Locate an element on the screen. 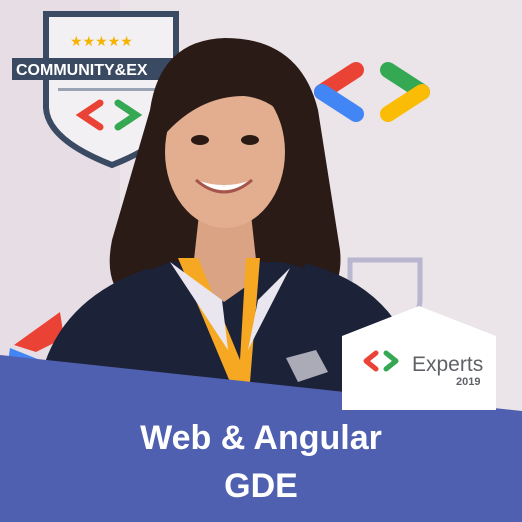 This screenshot has width=522, height=522. badge-title: Experts is located at coordinates (448, 364).